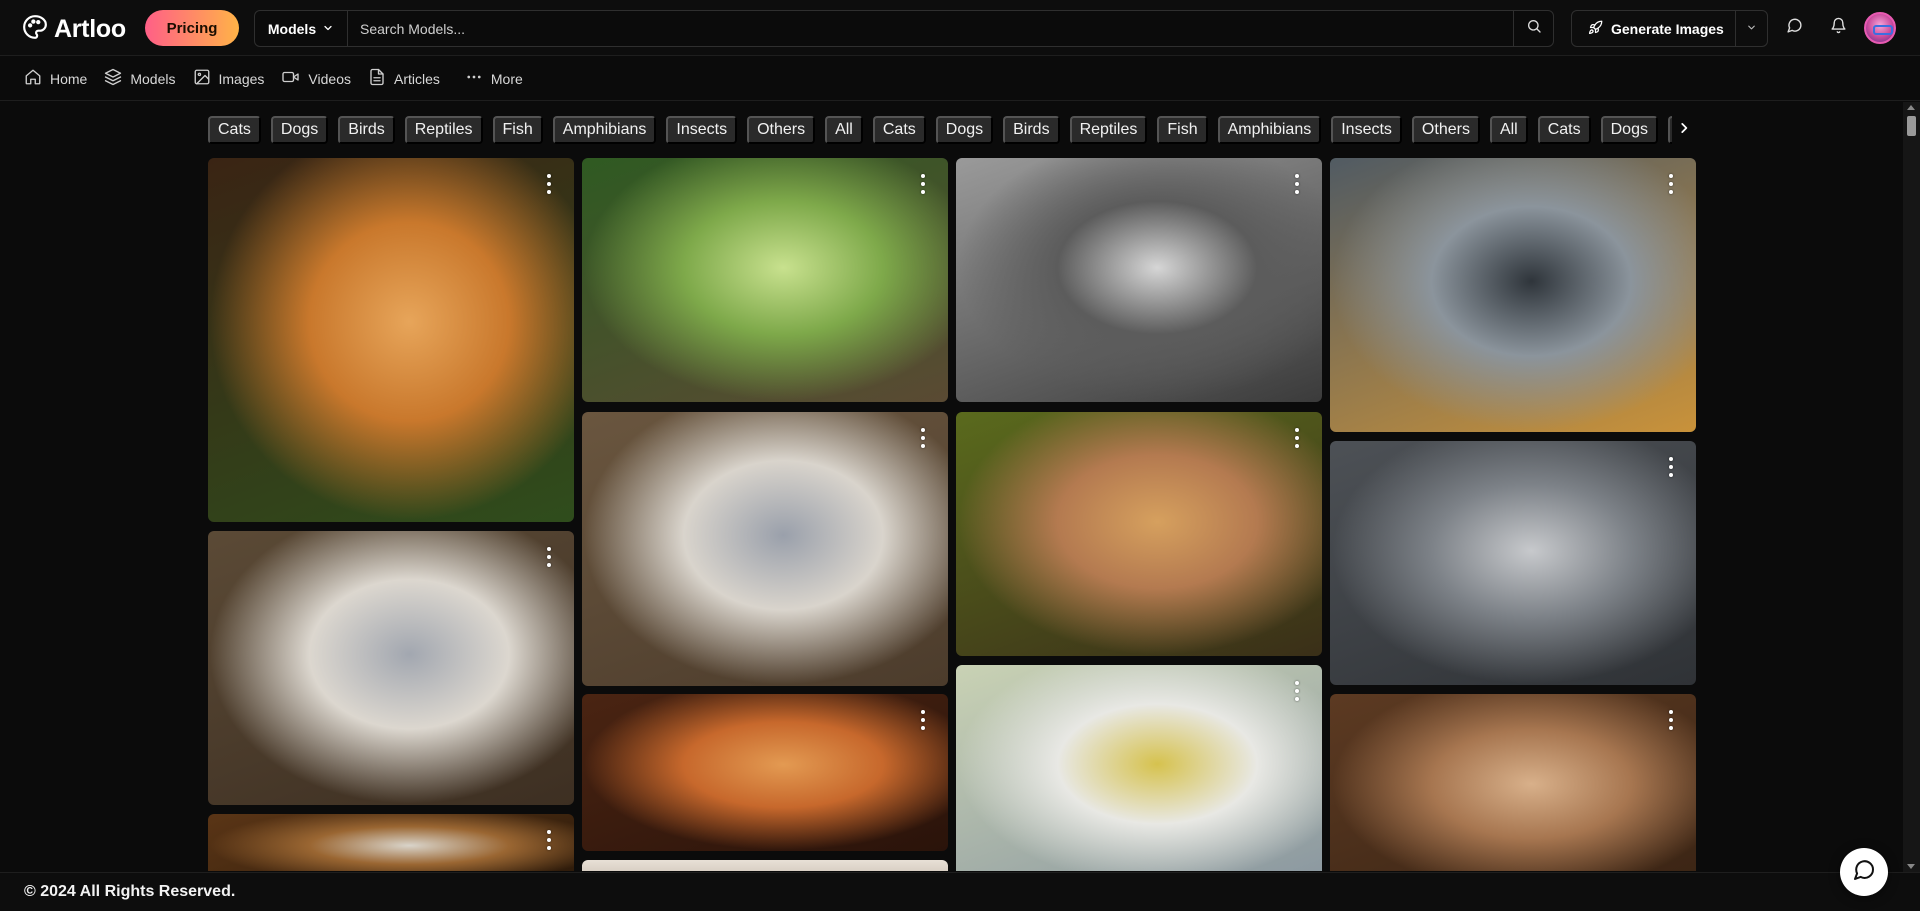  I want to click on artloo-logo: Artloo, so click(74, 29).